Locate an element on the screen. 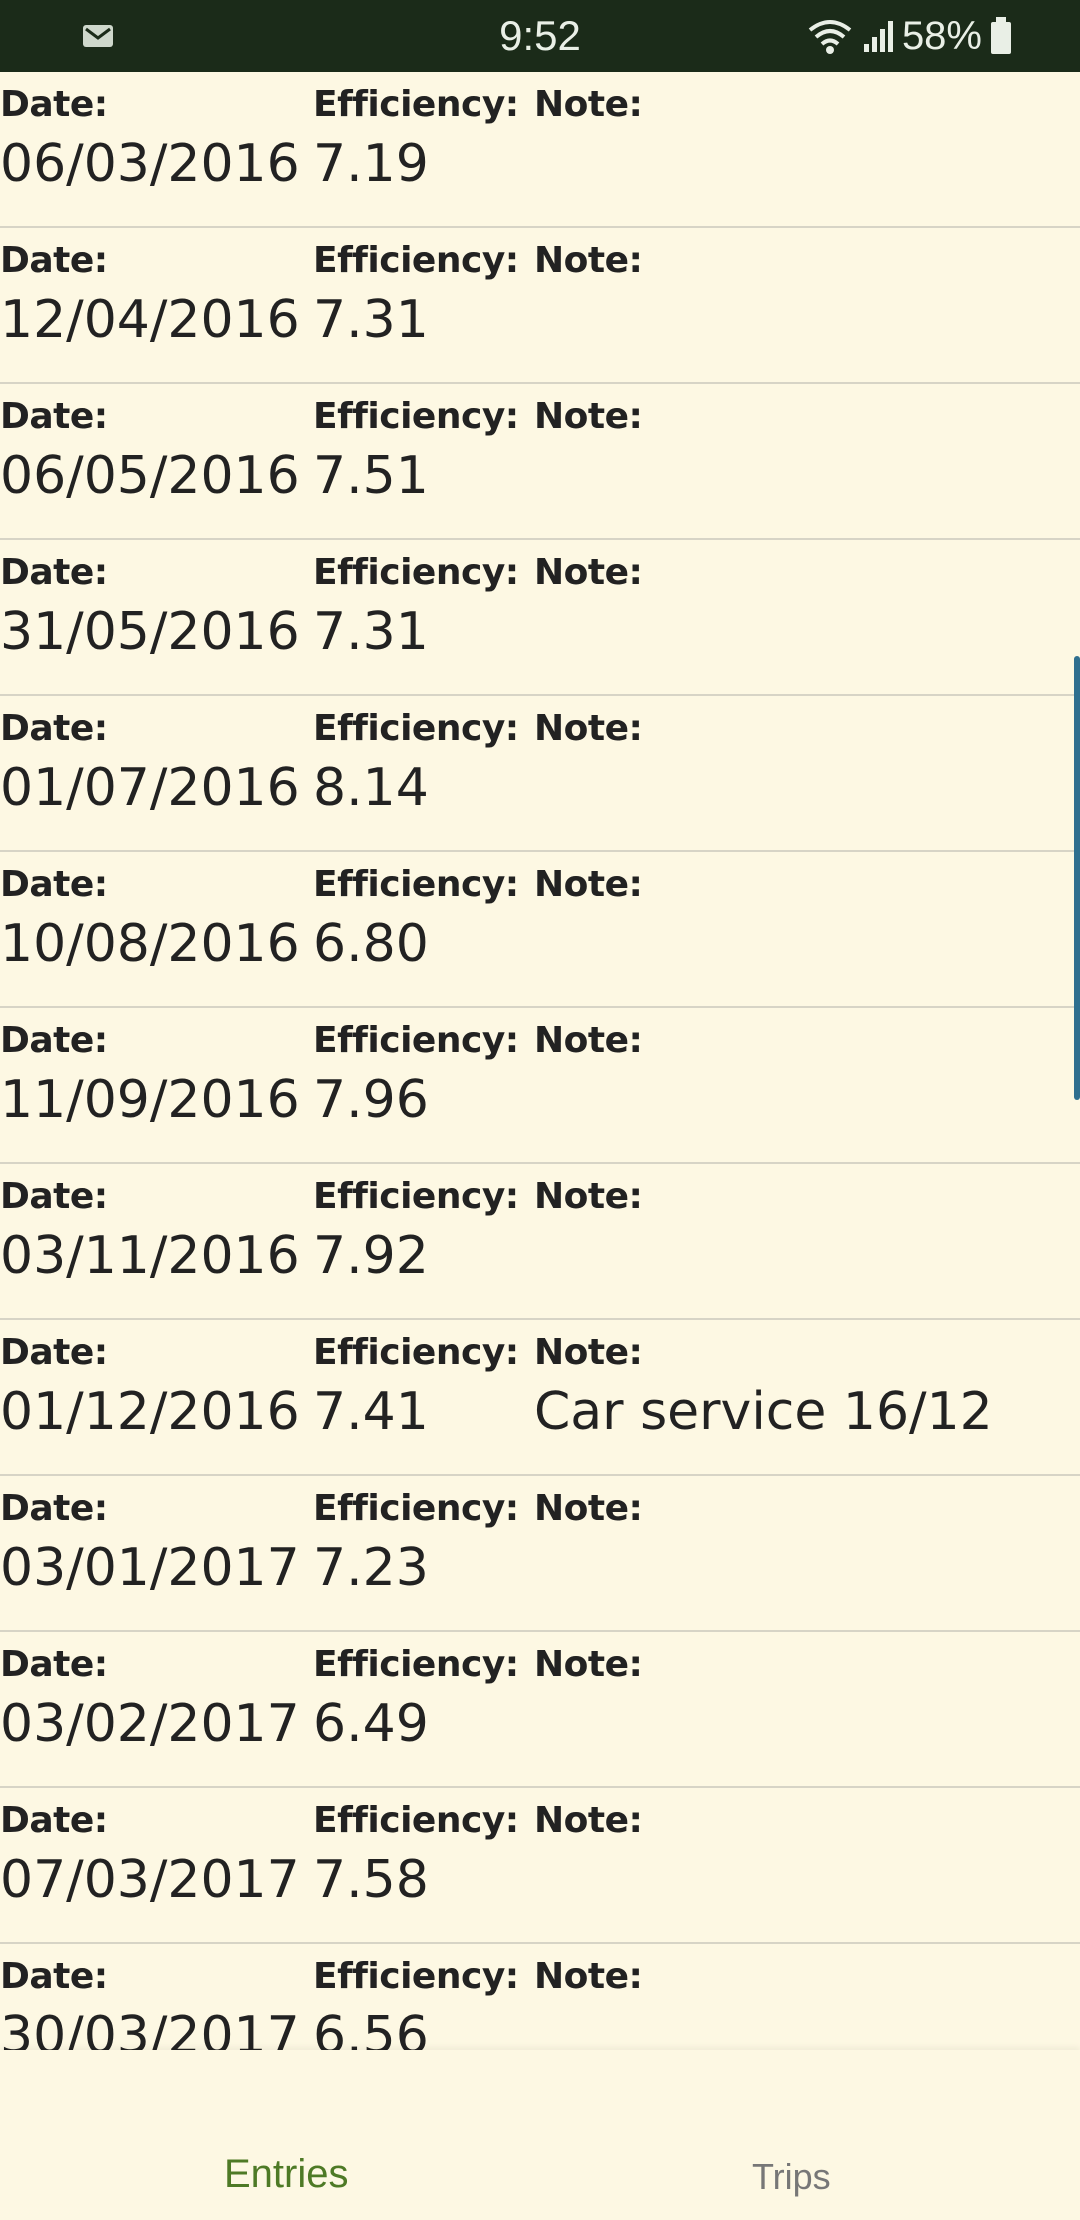 This screenshot has width=1080, height=2220. date-value: 30/03/2017 is located at coordinates (150, 2028).